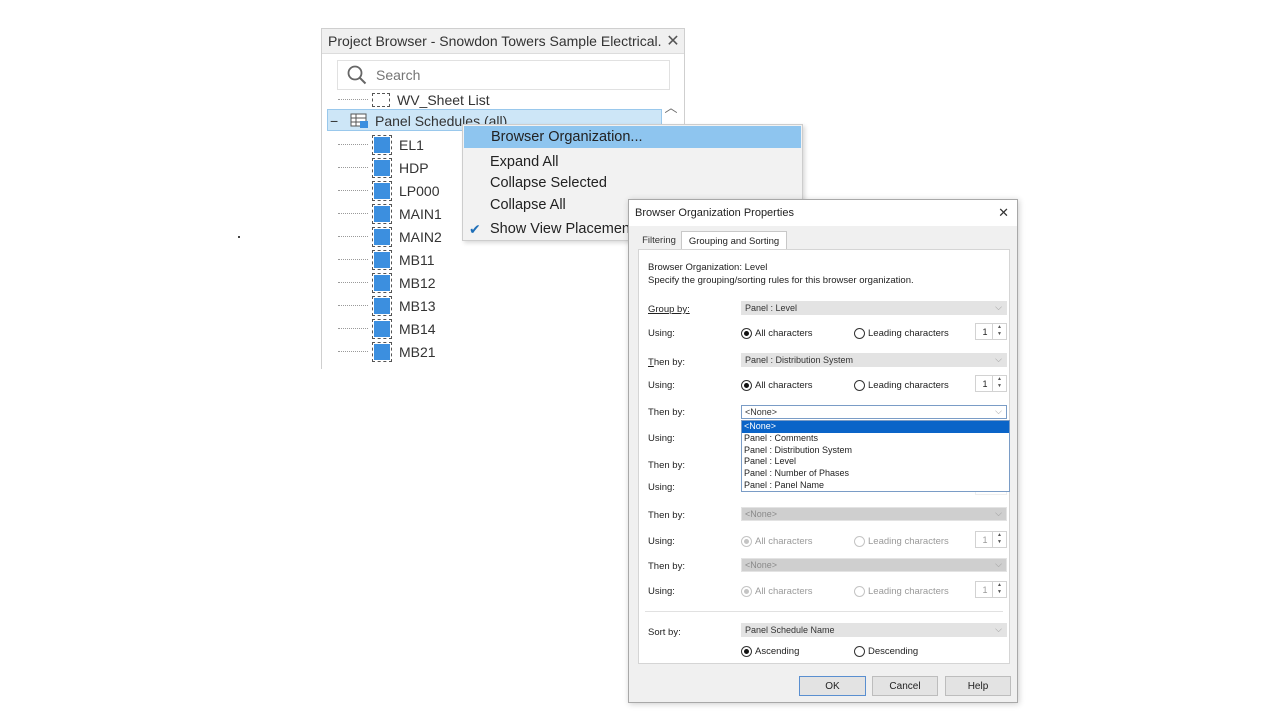 The width and height of the screenshot is (1280, 720). What do you see at coordinates (664, 632) in the screenshot?
I see `sort-by-label: Sort by:` at bounding box center [664, 632].